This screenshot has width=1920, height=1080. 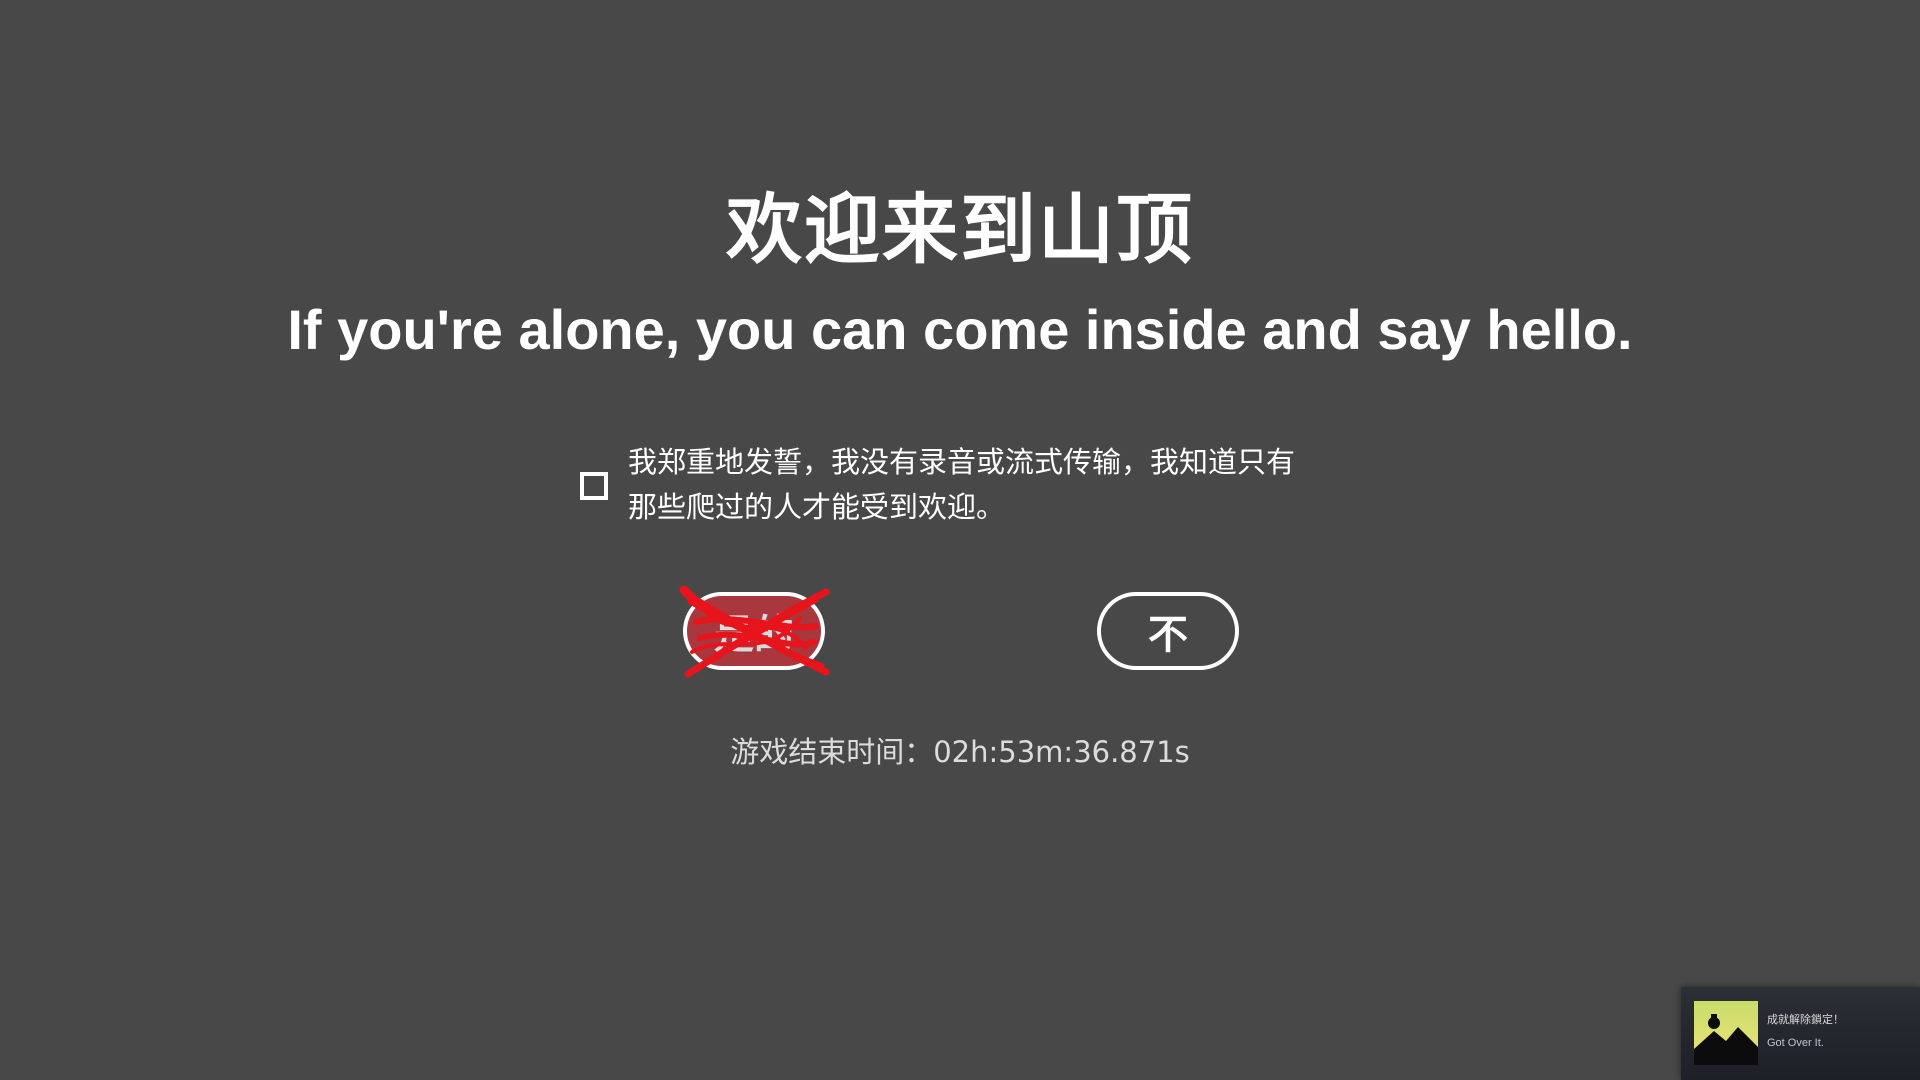 I want to click on oath-text-line-2: 那些爬过的人才能受到欢迎。, so click(x=817, y=507).